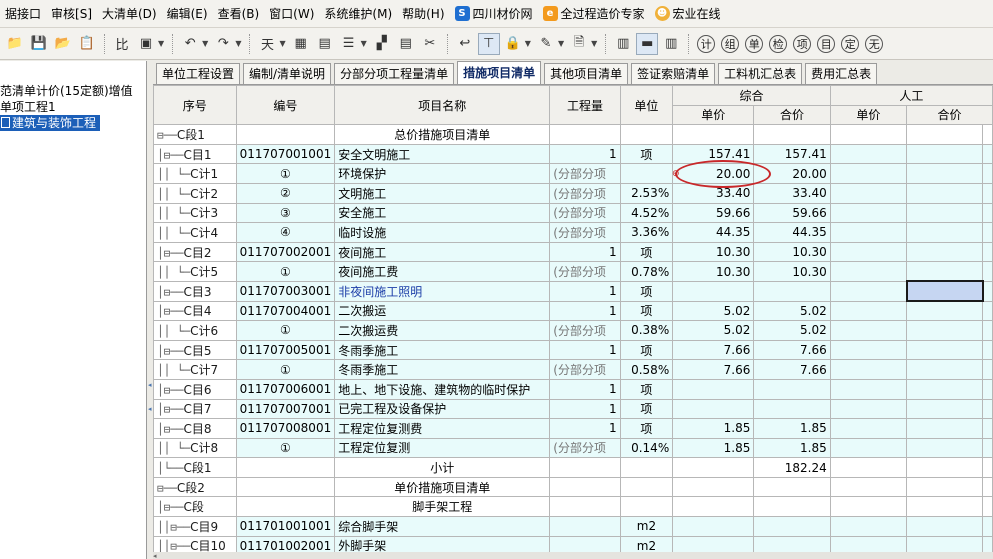 This screenshot has width=993, height=559. Describe the element at coordinates (792, 467) in the screenshot. I see `cell-total: 182.24` at that location.